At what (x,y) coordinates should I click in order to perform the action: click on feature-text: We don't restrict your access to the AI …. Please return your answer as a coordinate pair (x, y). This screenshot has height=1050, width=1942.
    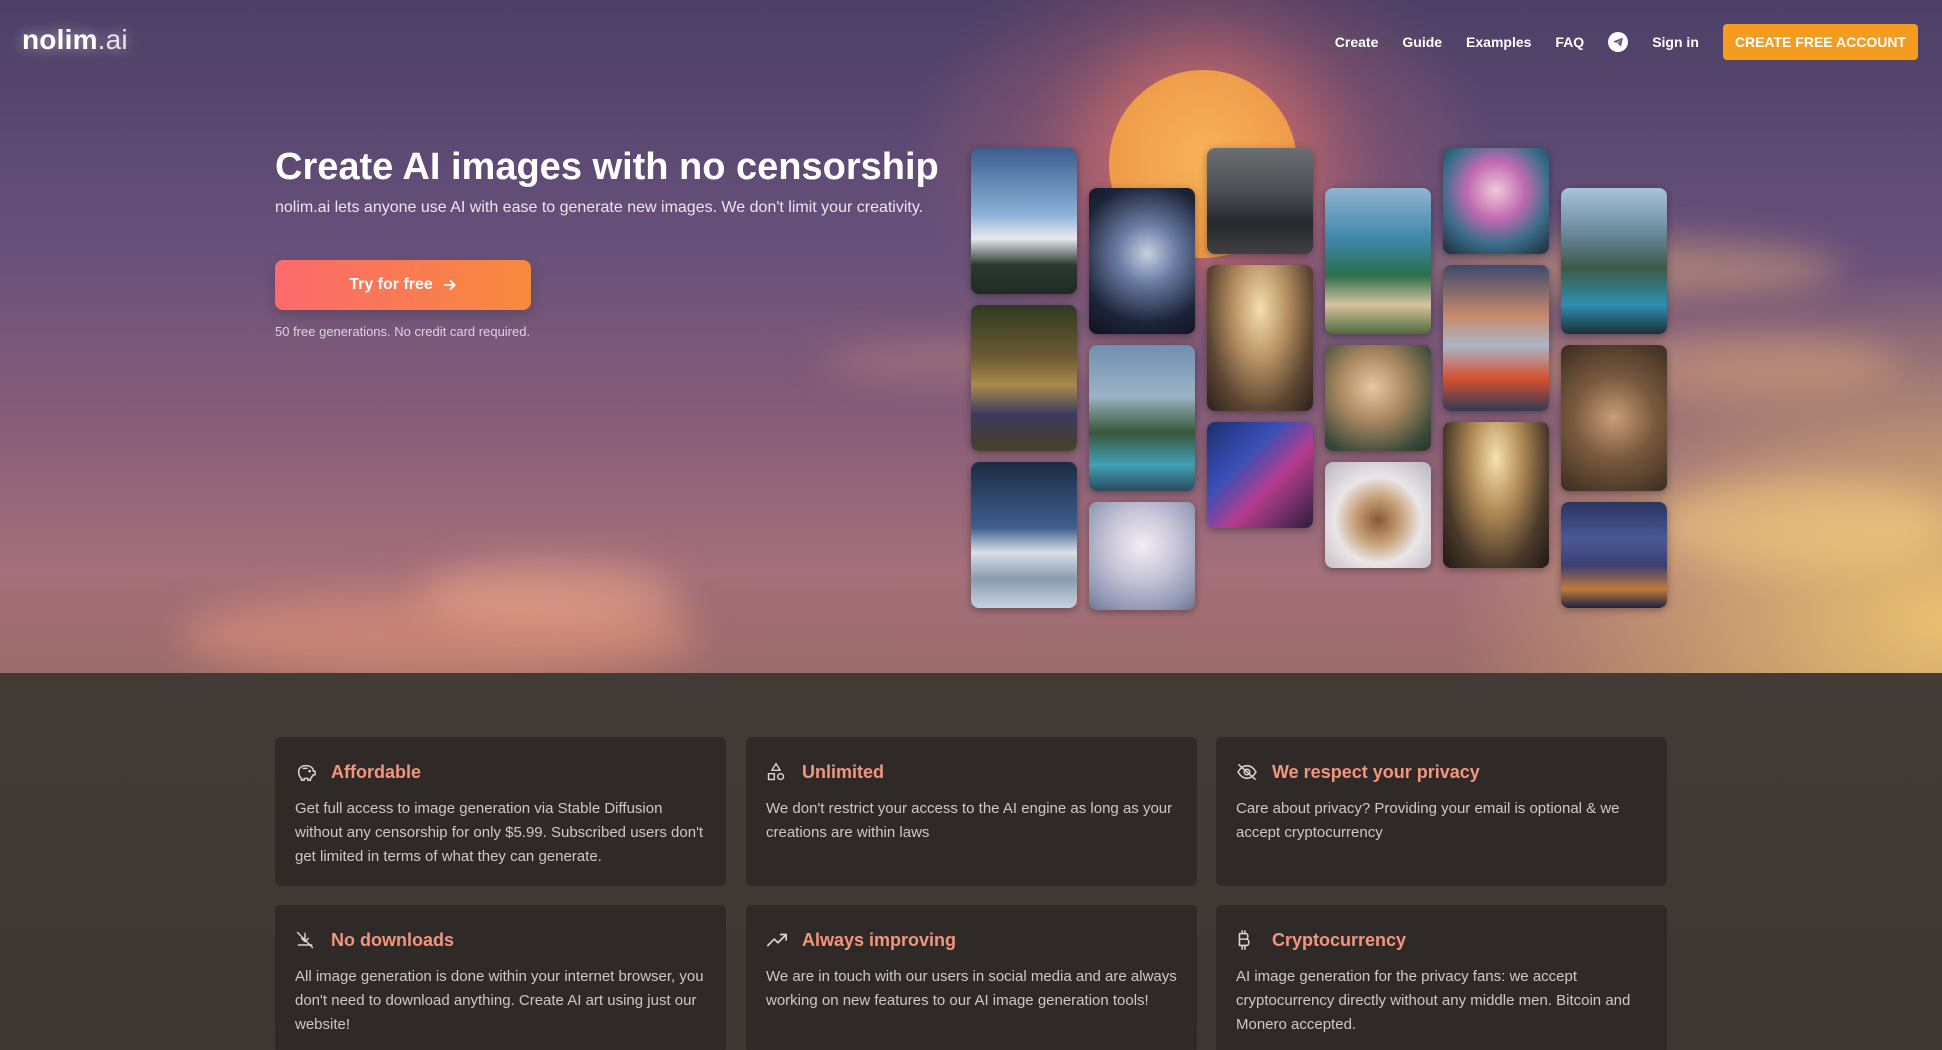
    Looking at the image, I should click on (969, 820).